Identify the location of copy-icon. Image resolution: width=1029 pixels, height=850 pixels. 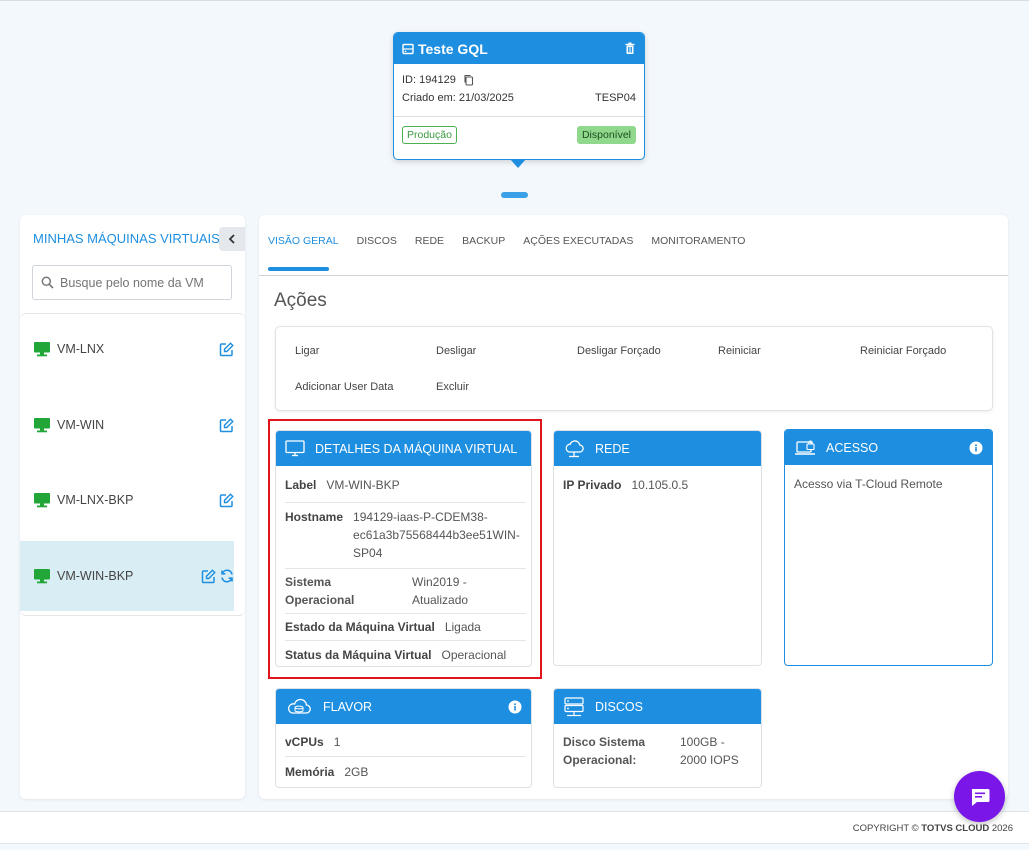
(468, 80).